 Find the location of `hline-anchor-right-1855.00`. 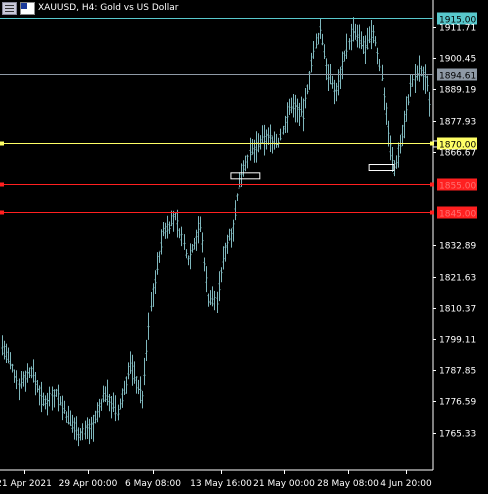

hline-anchor-right-1855.00 is located at coordinates (432, 184).